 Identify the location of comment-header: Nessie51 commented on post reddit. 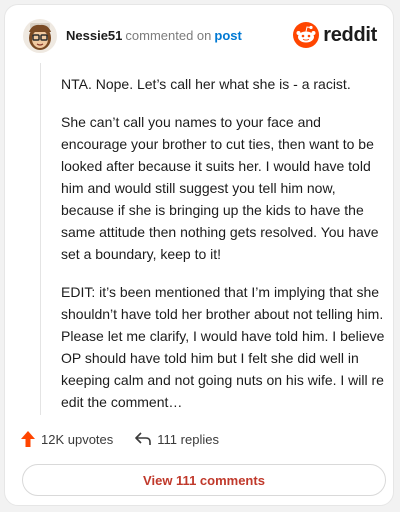
(199, 38).